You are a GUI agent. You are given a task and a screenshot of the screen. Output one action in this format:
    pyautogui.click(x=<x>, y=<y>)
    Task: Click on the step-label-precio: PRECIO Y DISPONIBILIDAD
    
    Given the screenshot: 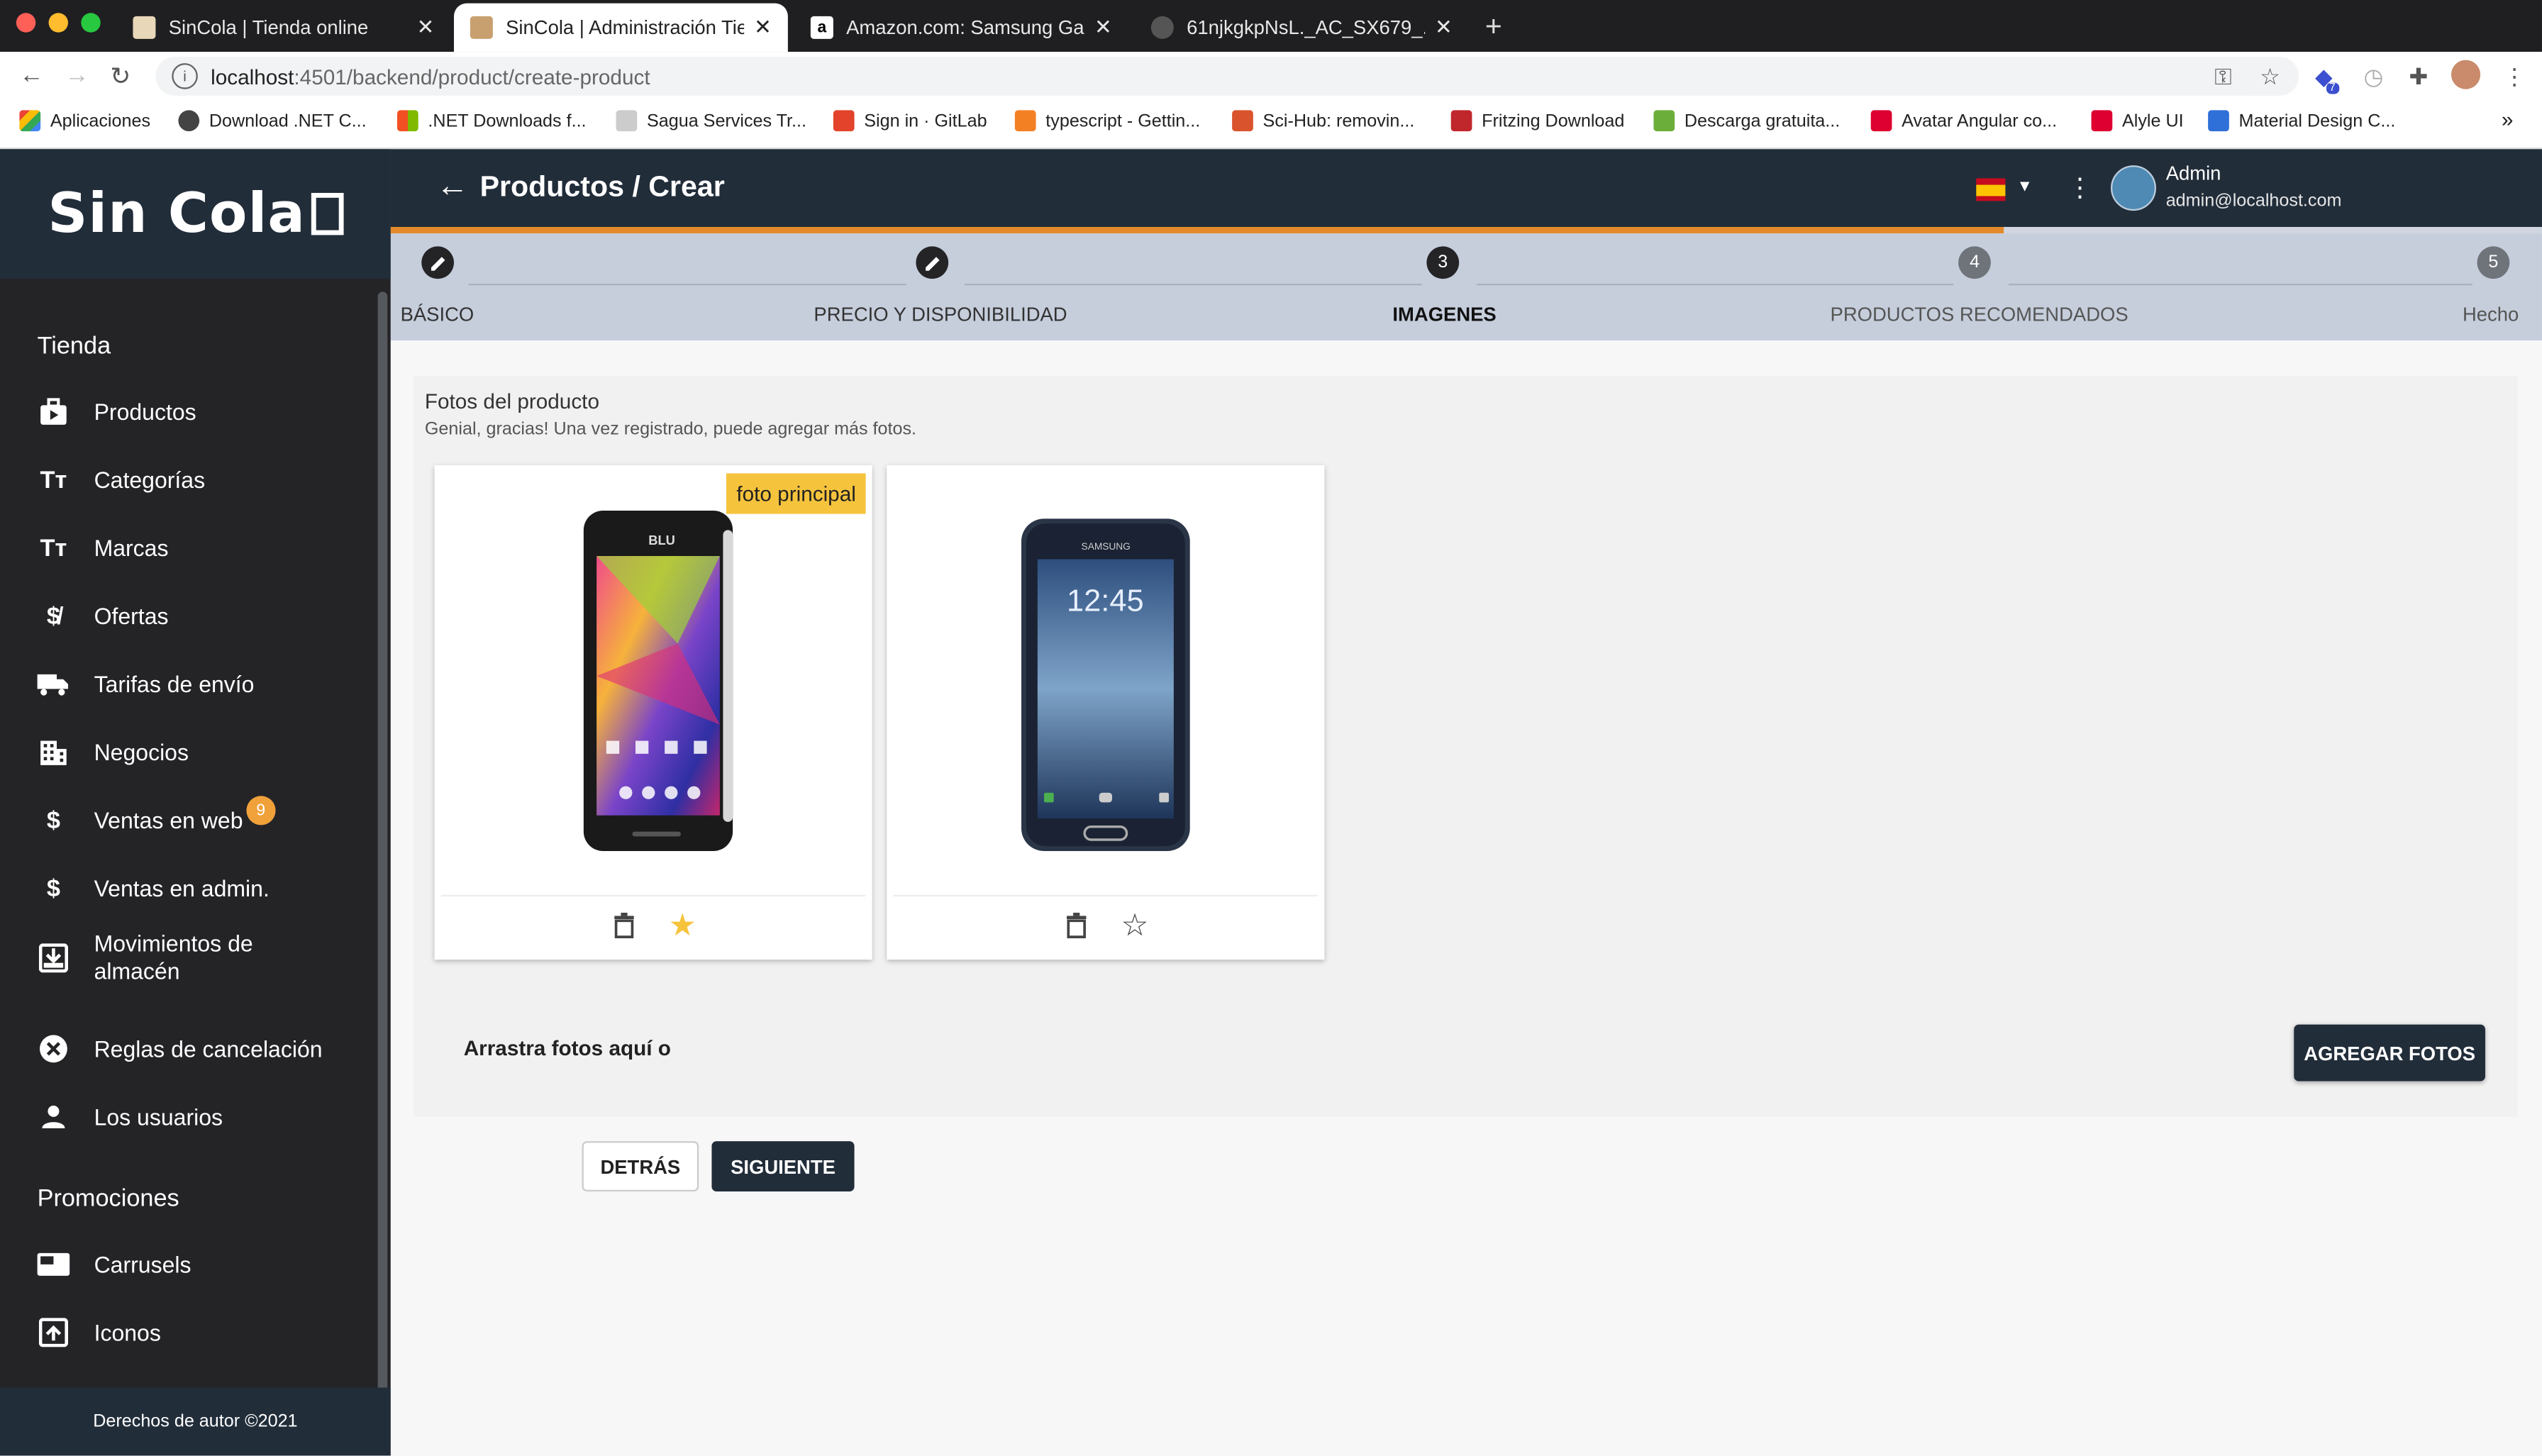 What is the action you would take?
    pyautogui.click(x=940, y=315)
    